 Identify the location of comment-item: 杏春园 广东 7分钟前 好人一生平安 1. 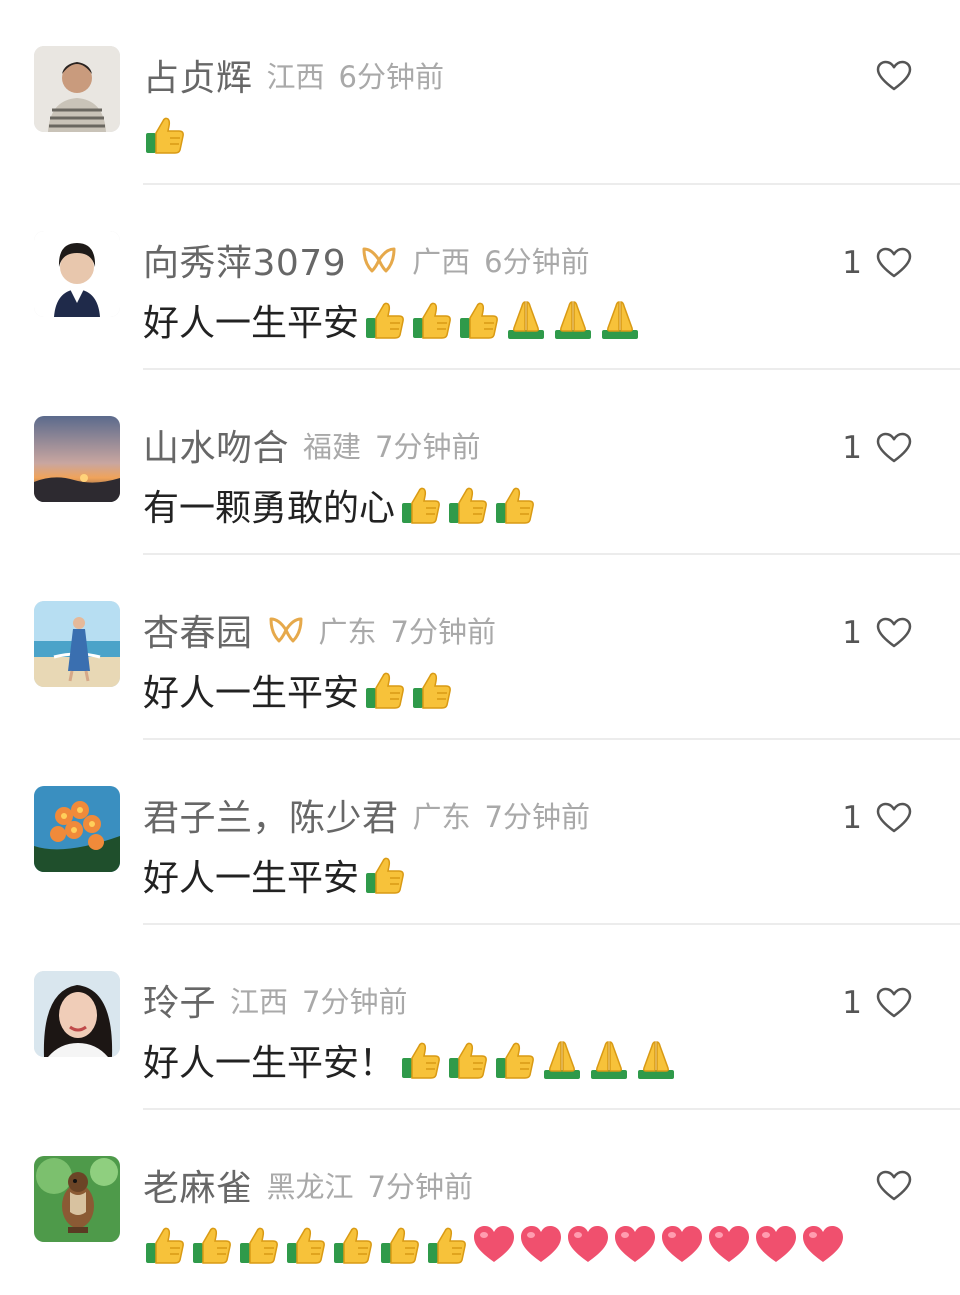
(480, 647).